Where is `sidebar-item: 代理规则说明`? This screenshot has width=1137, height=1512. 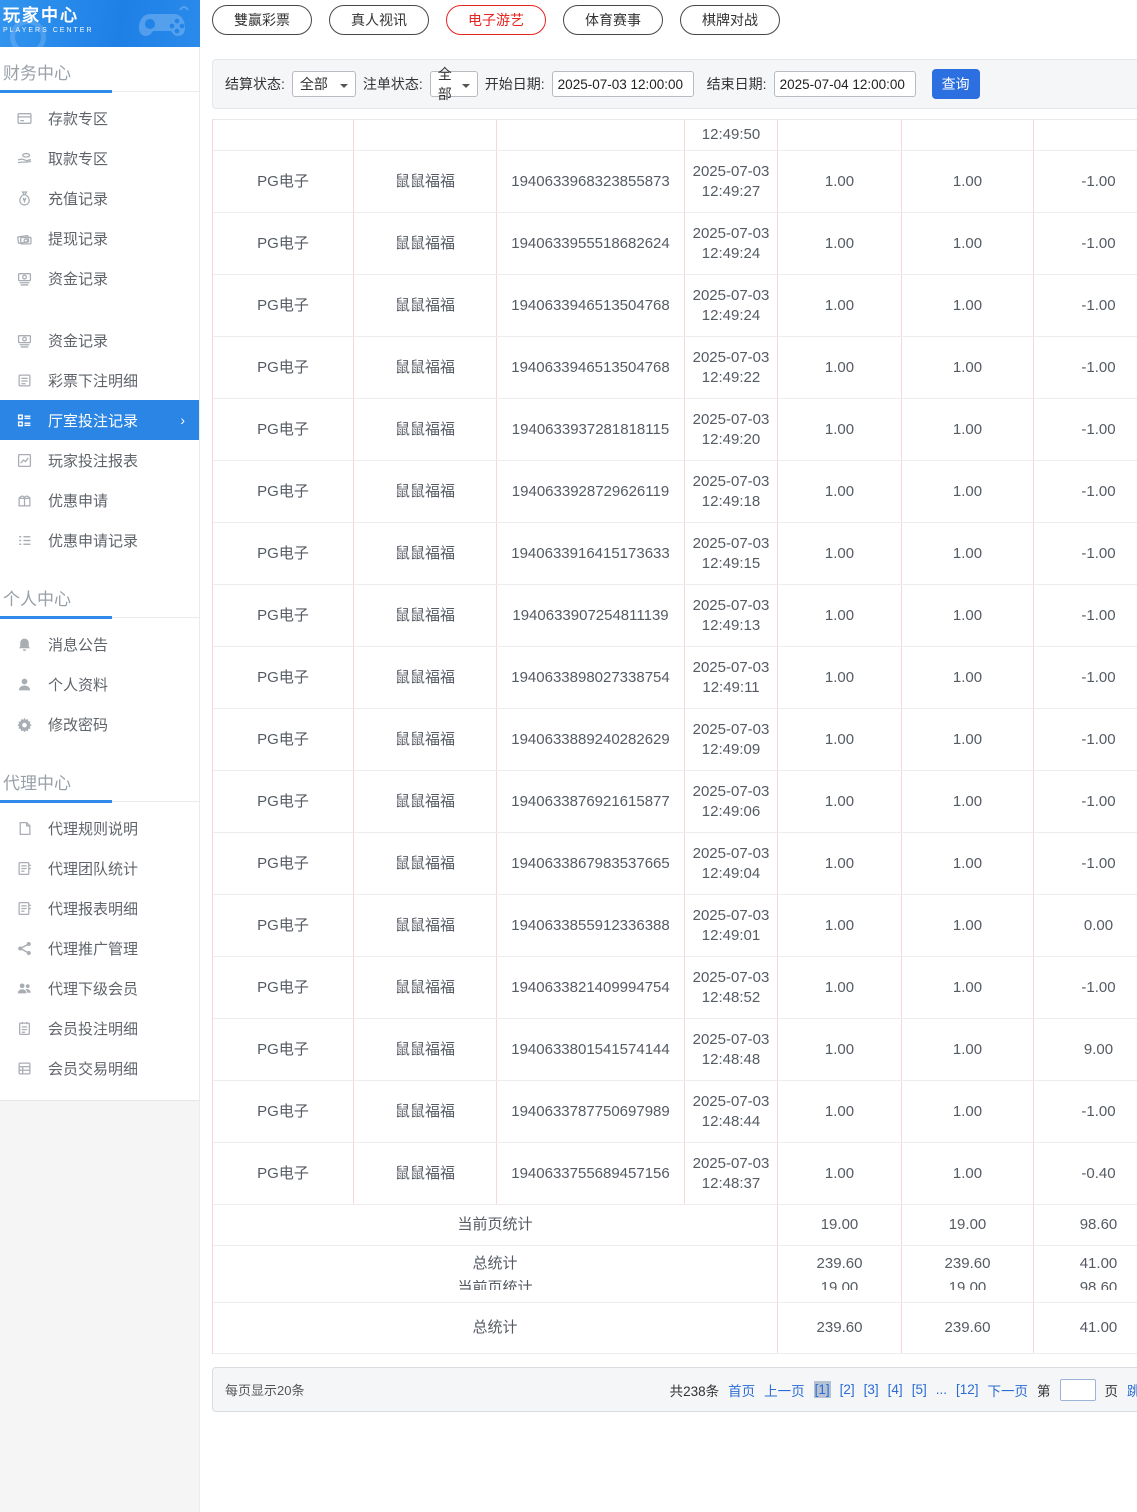 sidebar-item: 代理规则说明 is located at coordinates (99, 828).